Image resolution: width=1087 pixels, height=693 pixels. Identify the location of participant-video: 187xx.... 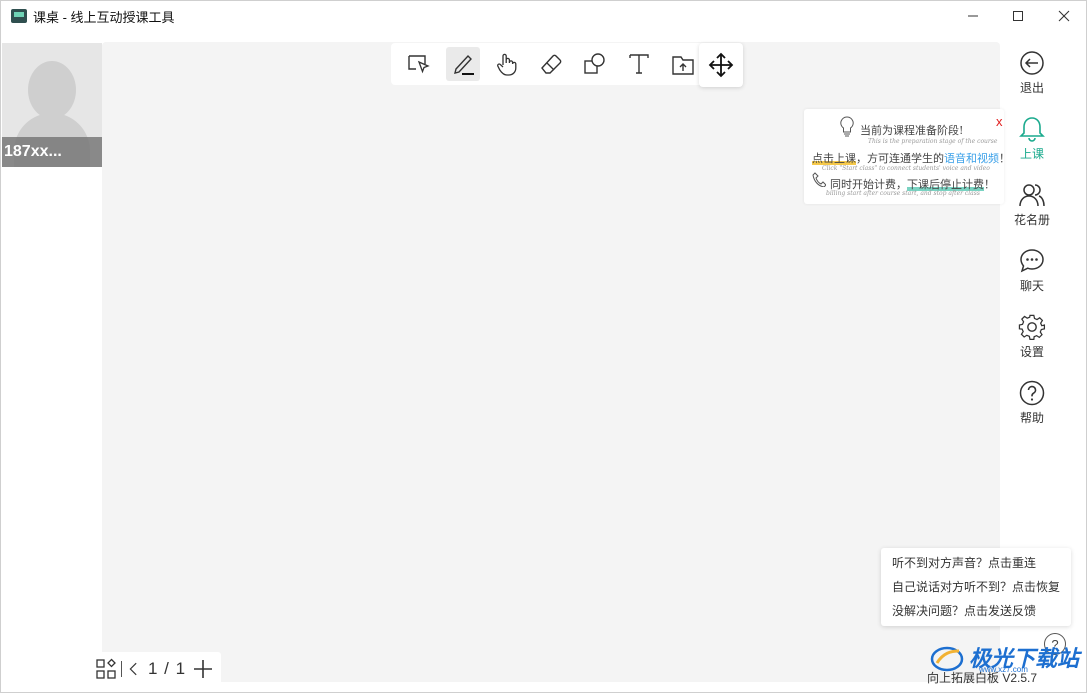
(52, 105).